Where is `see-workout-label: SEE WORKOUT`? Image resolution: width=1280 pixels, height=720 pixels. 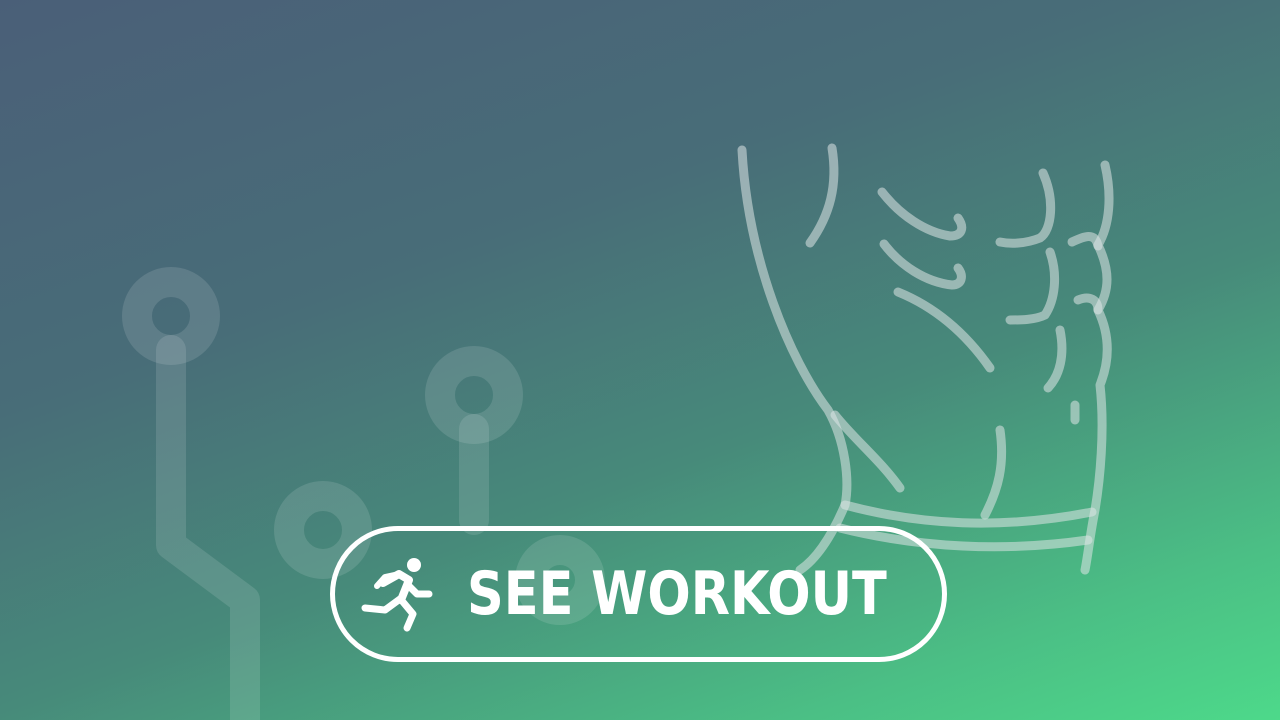
see-workout-label: SEE WORKOUT is located at coordinates (676, 594).